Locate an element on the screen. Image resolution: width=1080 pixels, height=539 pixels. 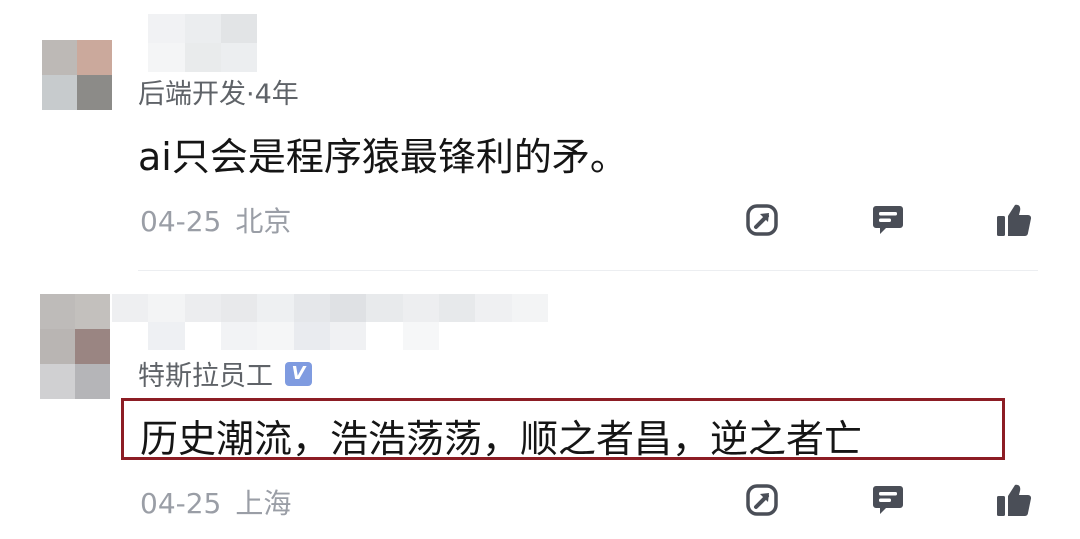
comment-text: 历史潮流，浩浩荡荡，顺之者昌，逆之者亡 is located at coordinates (501, 439).